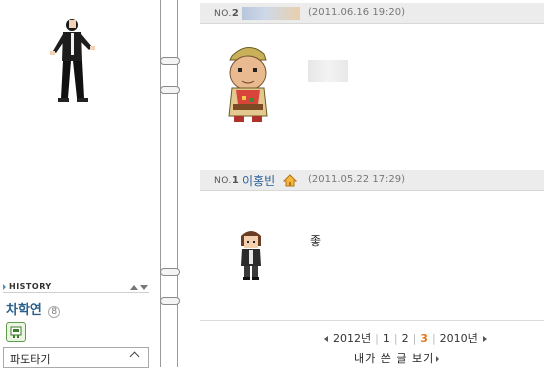 The width and height of the screenshot is (544, 368). I want to click on post-date: (2011.06.16 19:20), so click(357, 12).